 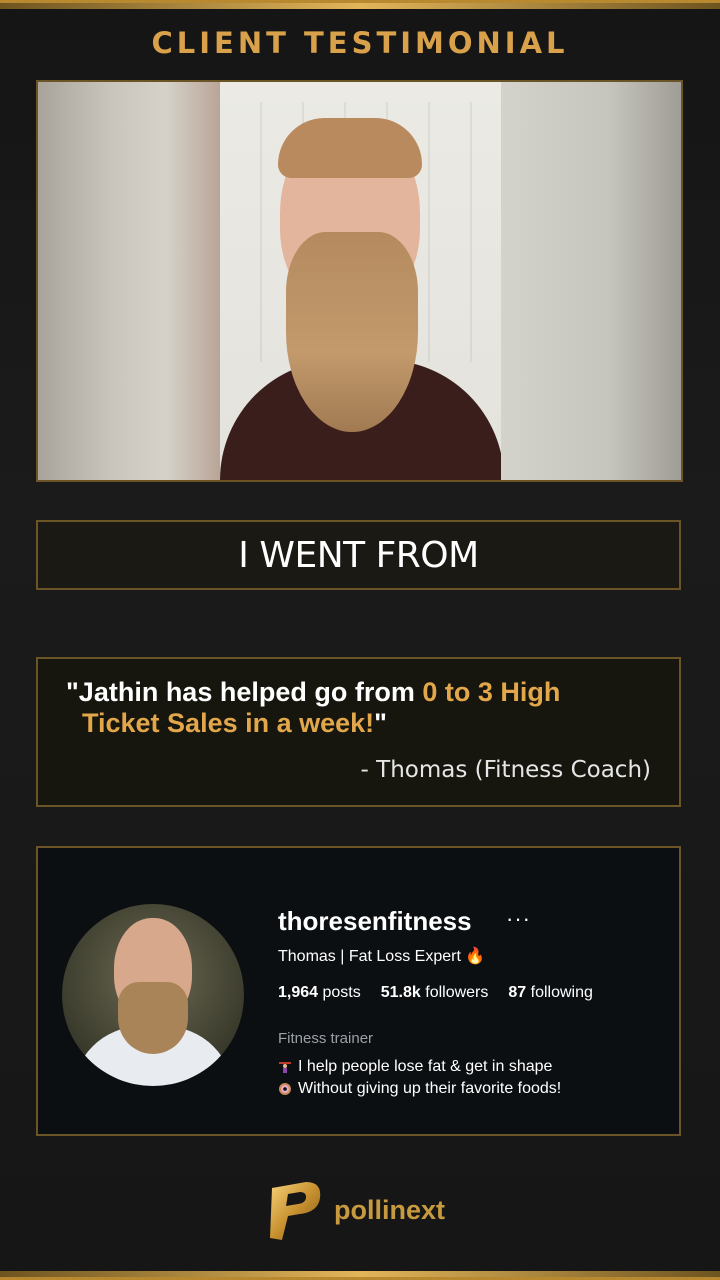 I want to click on video-frame, so click(x=362, y=281).